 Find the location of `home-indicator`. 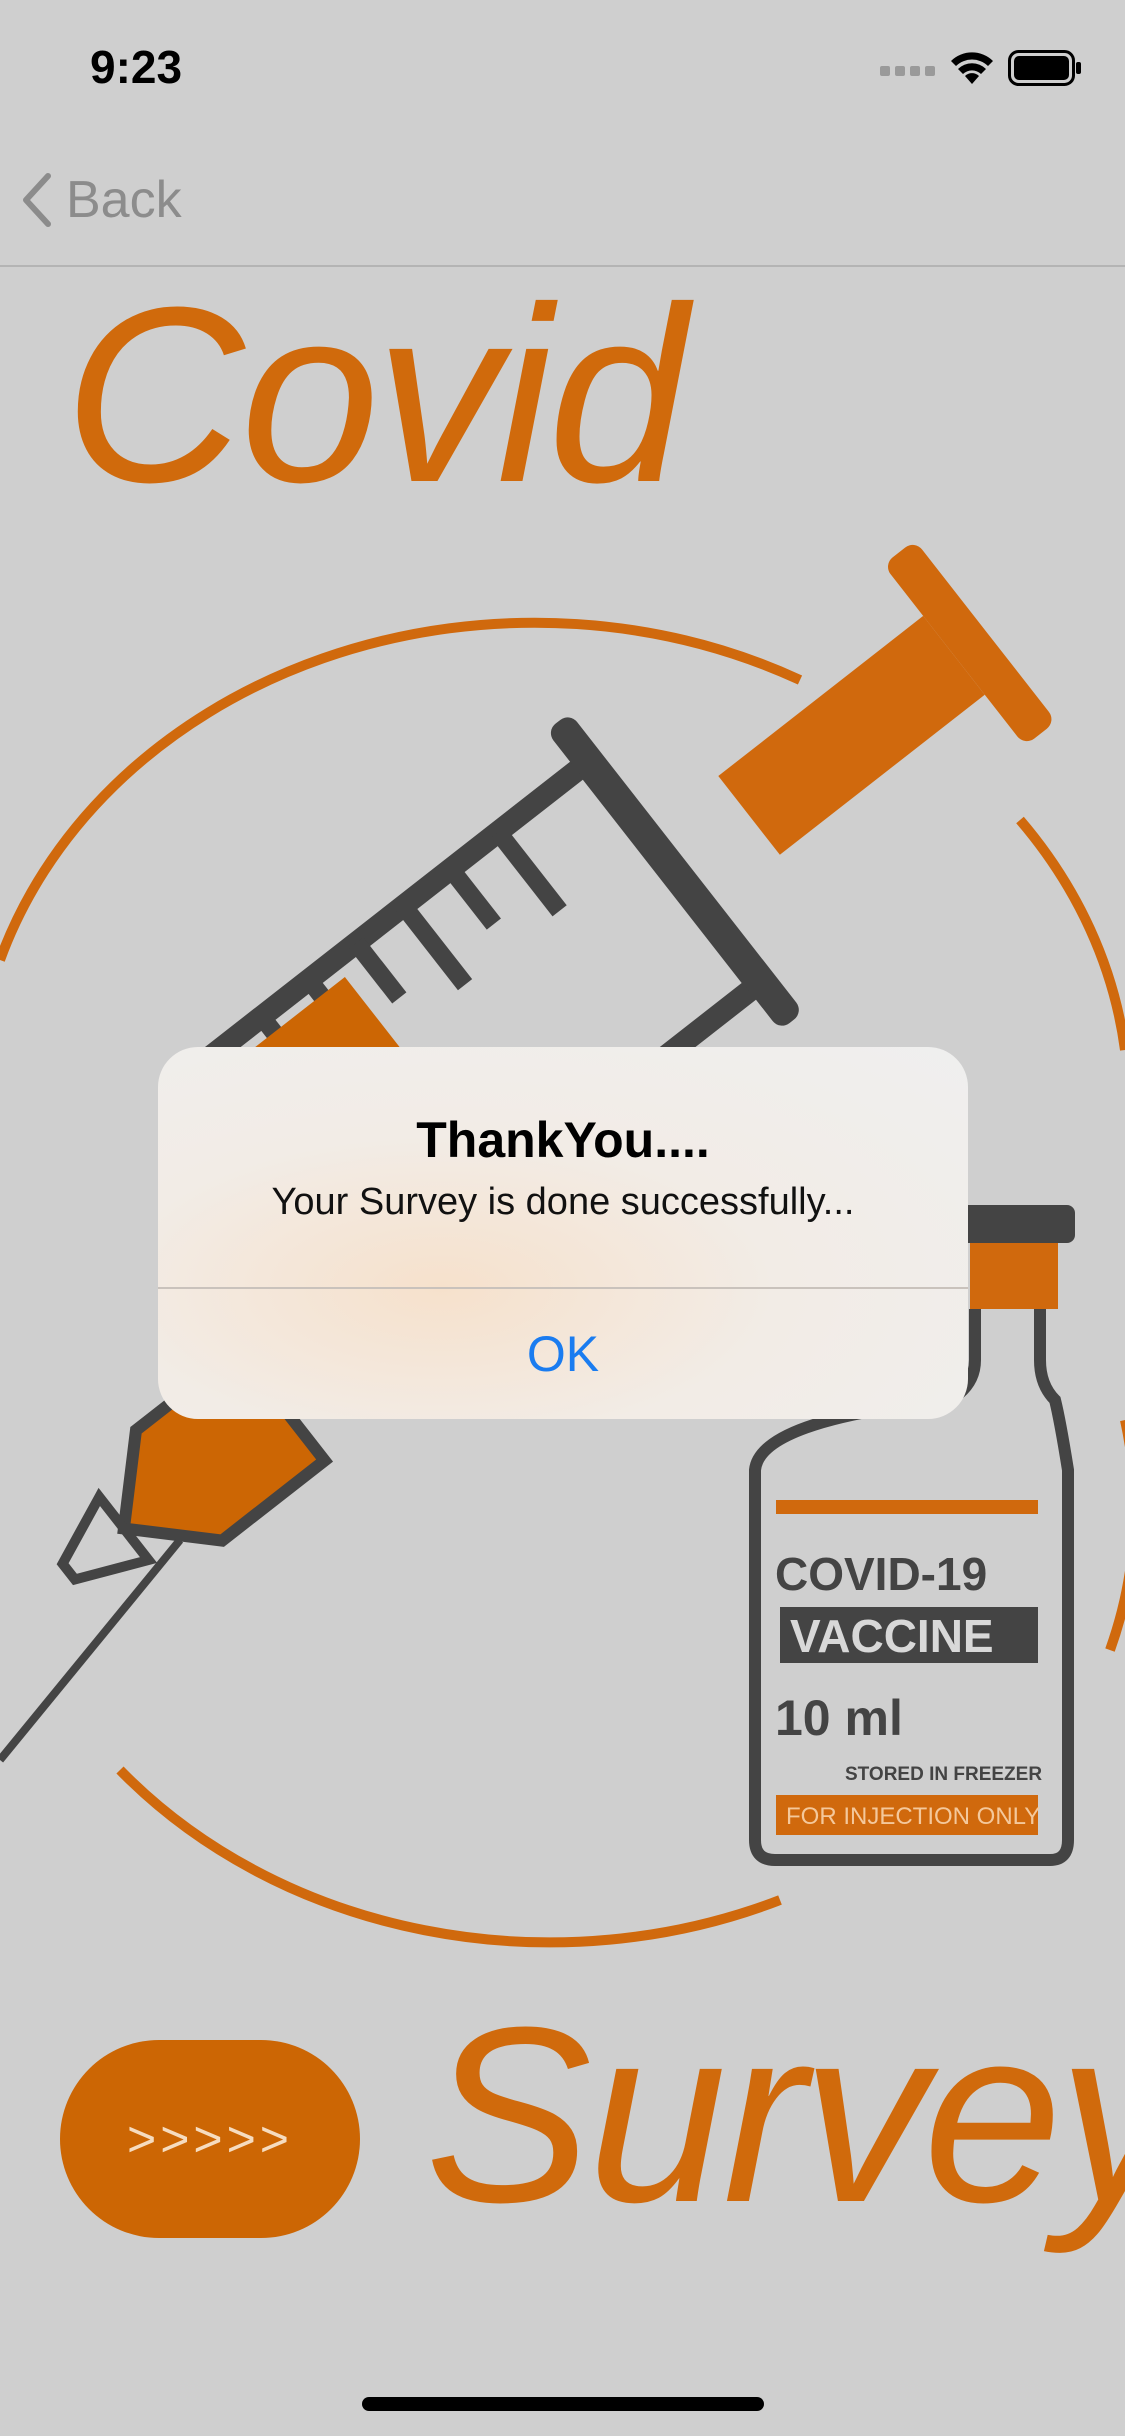

home-indicator is located at coordinates (563, 2404).